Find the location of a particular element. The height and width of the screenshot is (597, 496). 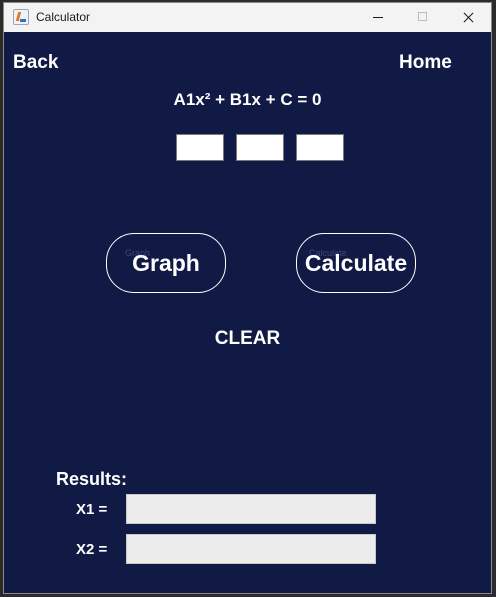

close-button is located at coordinates (468, 17).